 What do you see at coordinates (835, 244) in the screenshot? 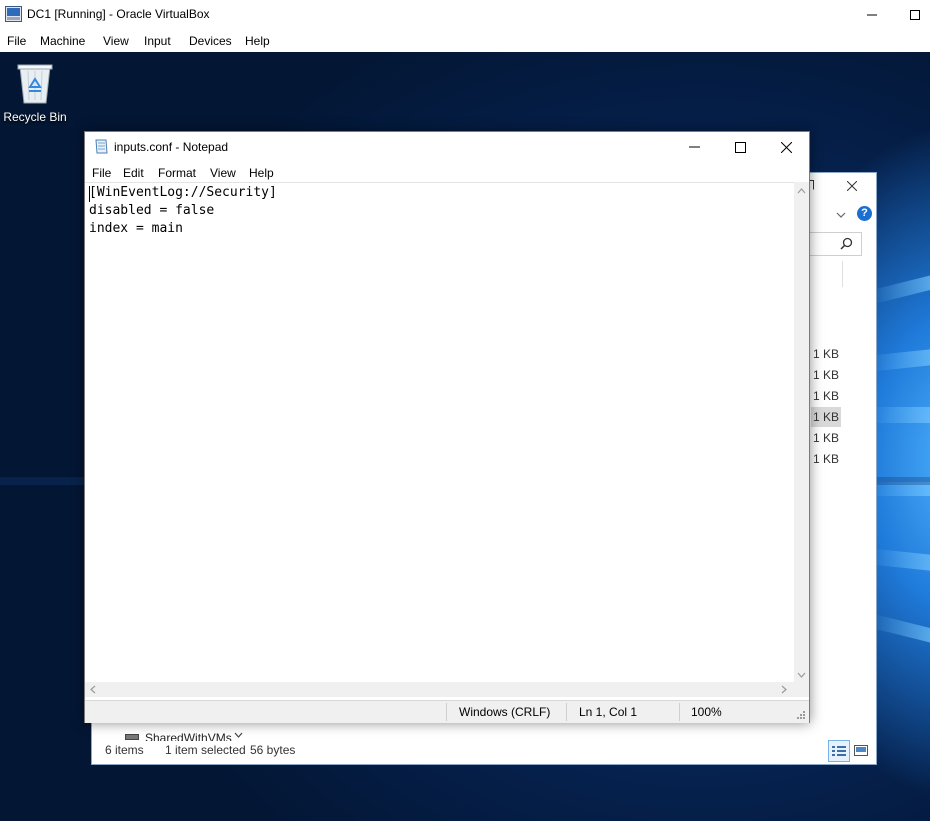
I see `explorer-search-box` at bounding box center [835, 244].